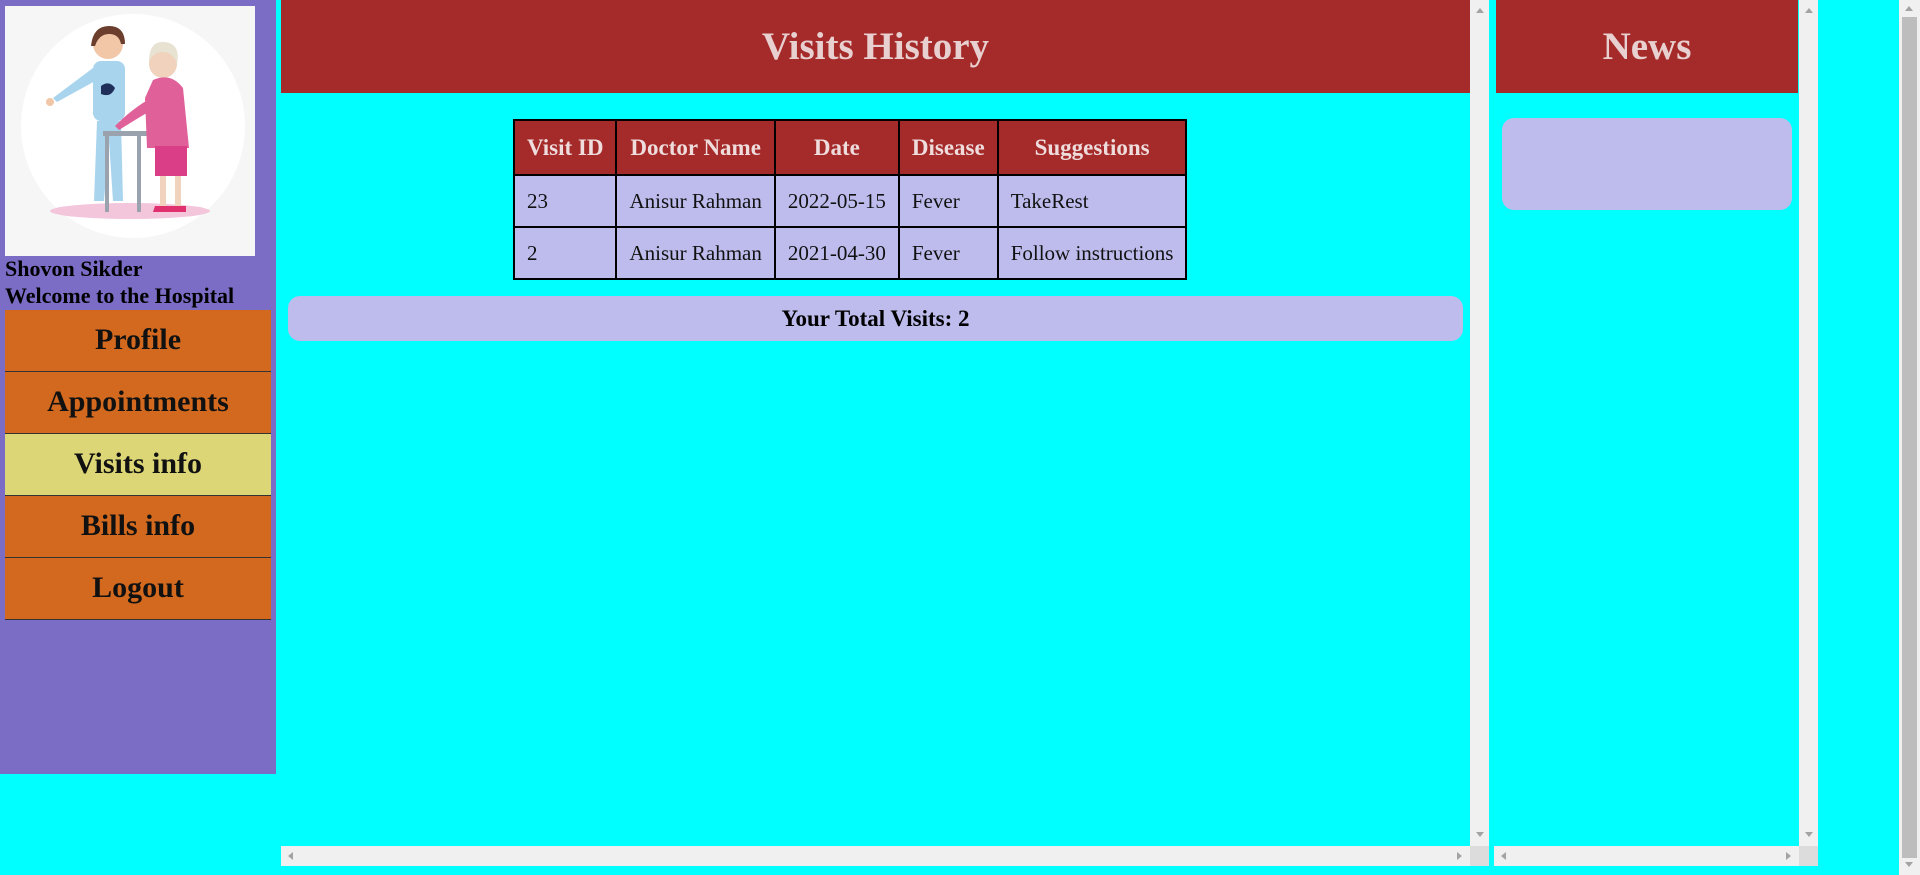  I want to click on window-vertical-scrollbar, so click(1909, 437).